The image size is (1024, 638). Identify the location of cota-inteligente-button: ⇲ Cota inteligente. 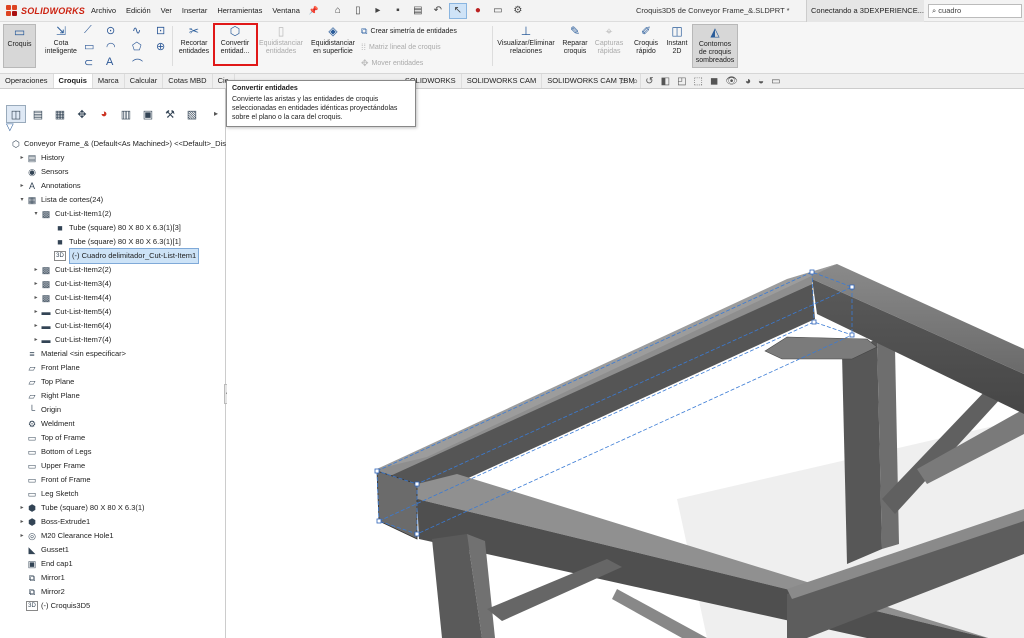
(61, 40).